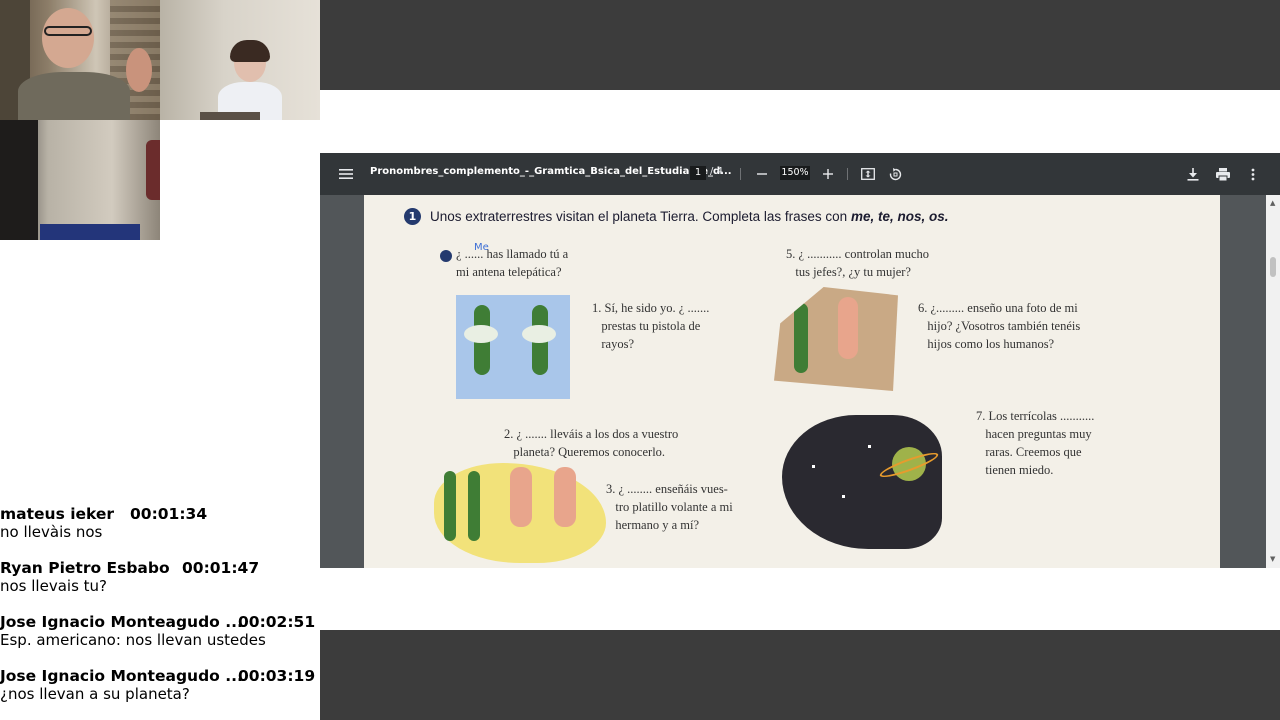  What do you see at coordinates (1272, 203) in the screenshot?
I see `scroll-up-icon: ▲` at bounding box center [1272, 203].